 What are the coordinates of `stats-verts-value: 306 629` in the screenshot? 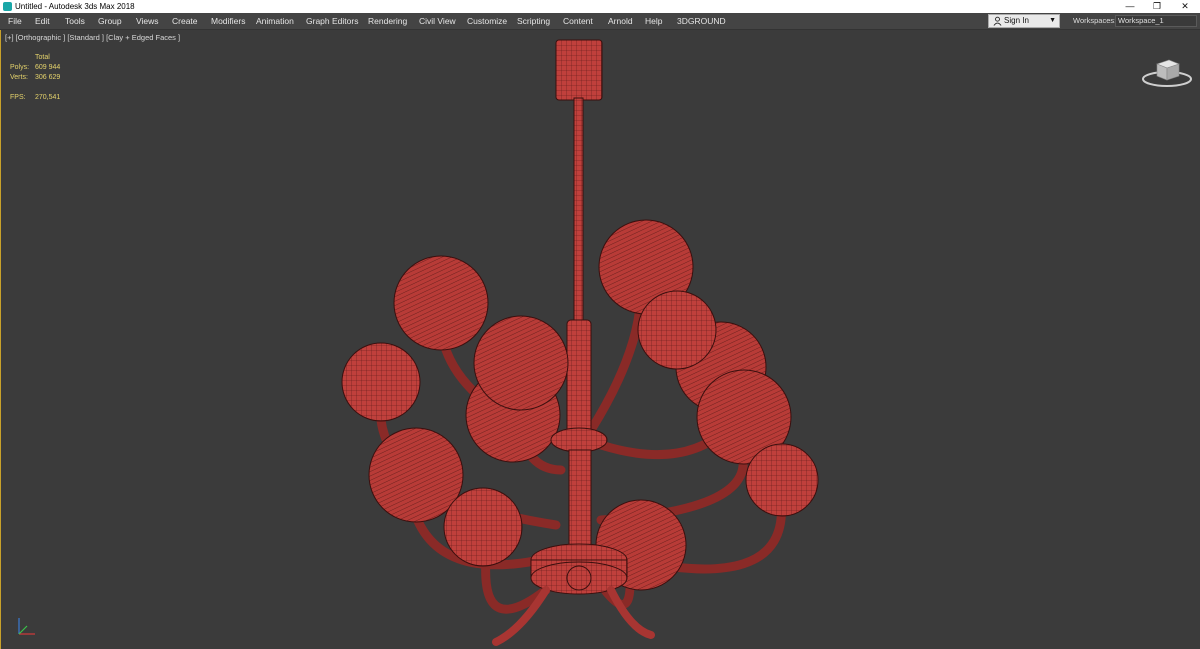 It's located at (48, 77).